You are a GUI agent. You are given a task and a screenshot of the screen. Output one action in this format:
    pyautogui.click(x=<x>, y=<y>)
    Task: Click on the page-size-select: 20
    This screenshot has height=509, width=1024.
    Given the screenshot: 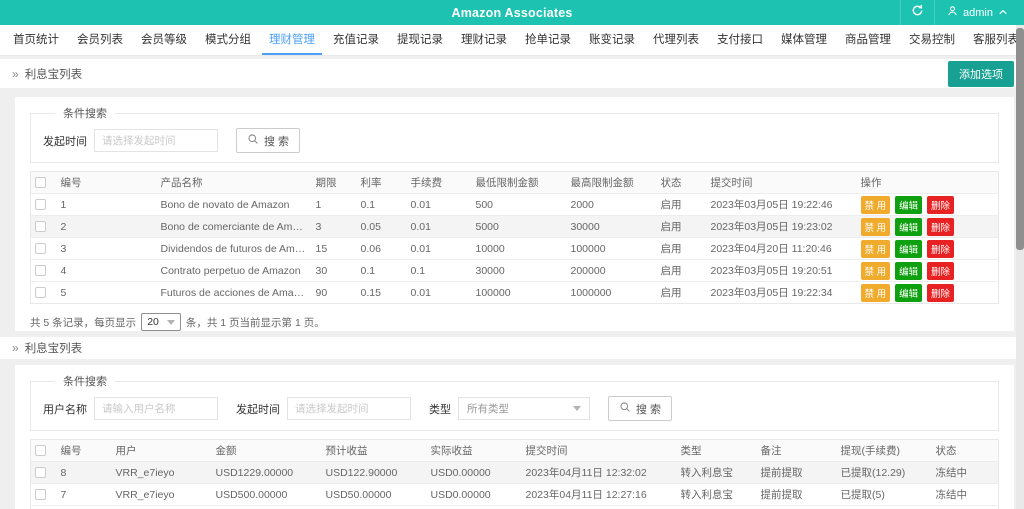 What is the action you would take?
    pyautogui.click(x=161, y=322)
    